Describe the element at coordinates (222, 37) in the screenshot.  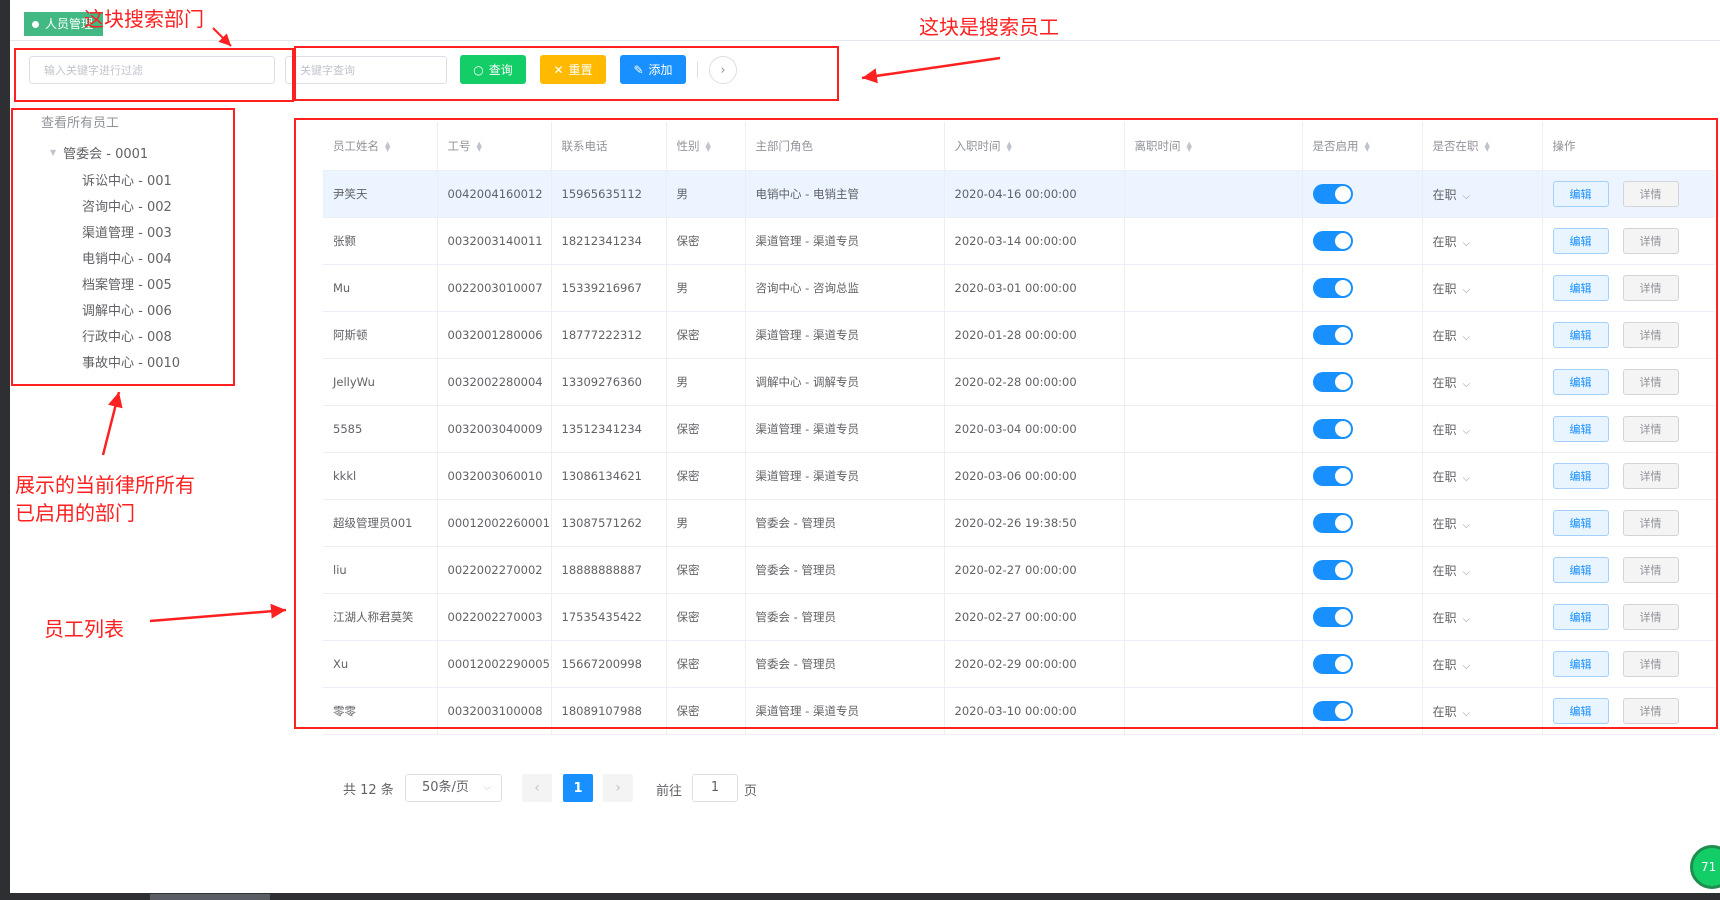
I see `arrow-dept-search` at that location.